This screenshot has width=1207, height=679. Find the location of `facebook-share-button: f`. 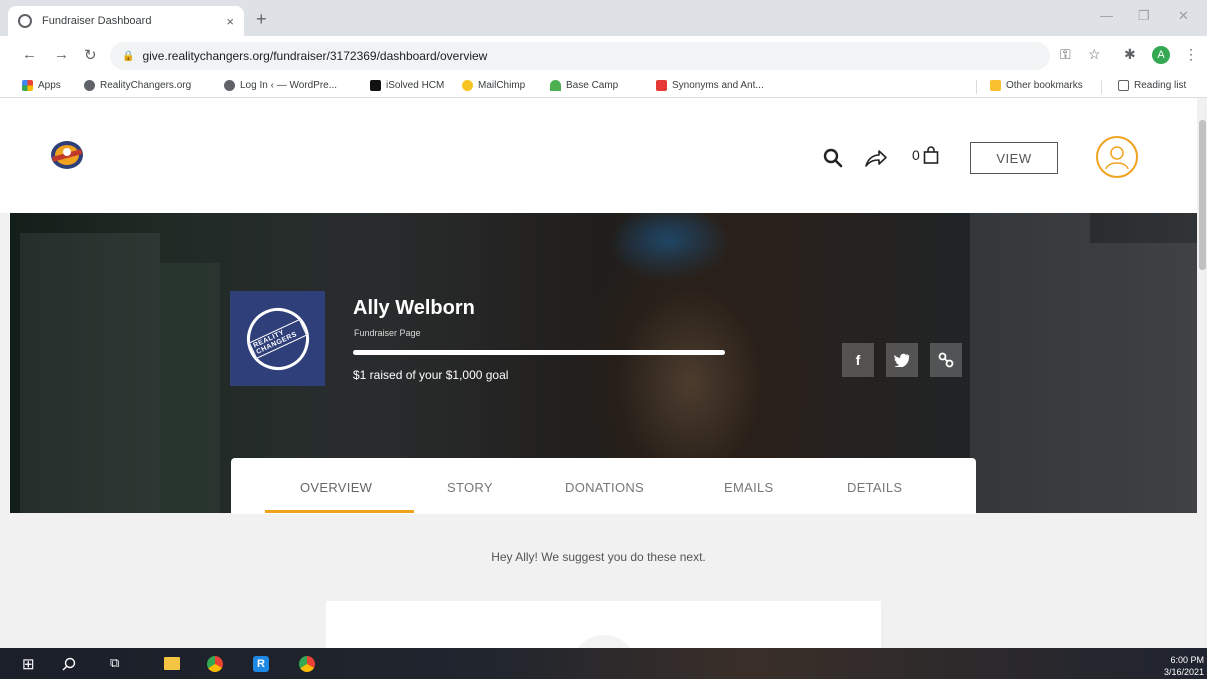

facebook-share-button: f is located at coordinates (858, 360).